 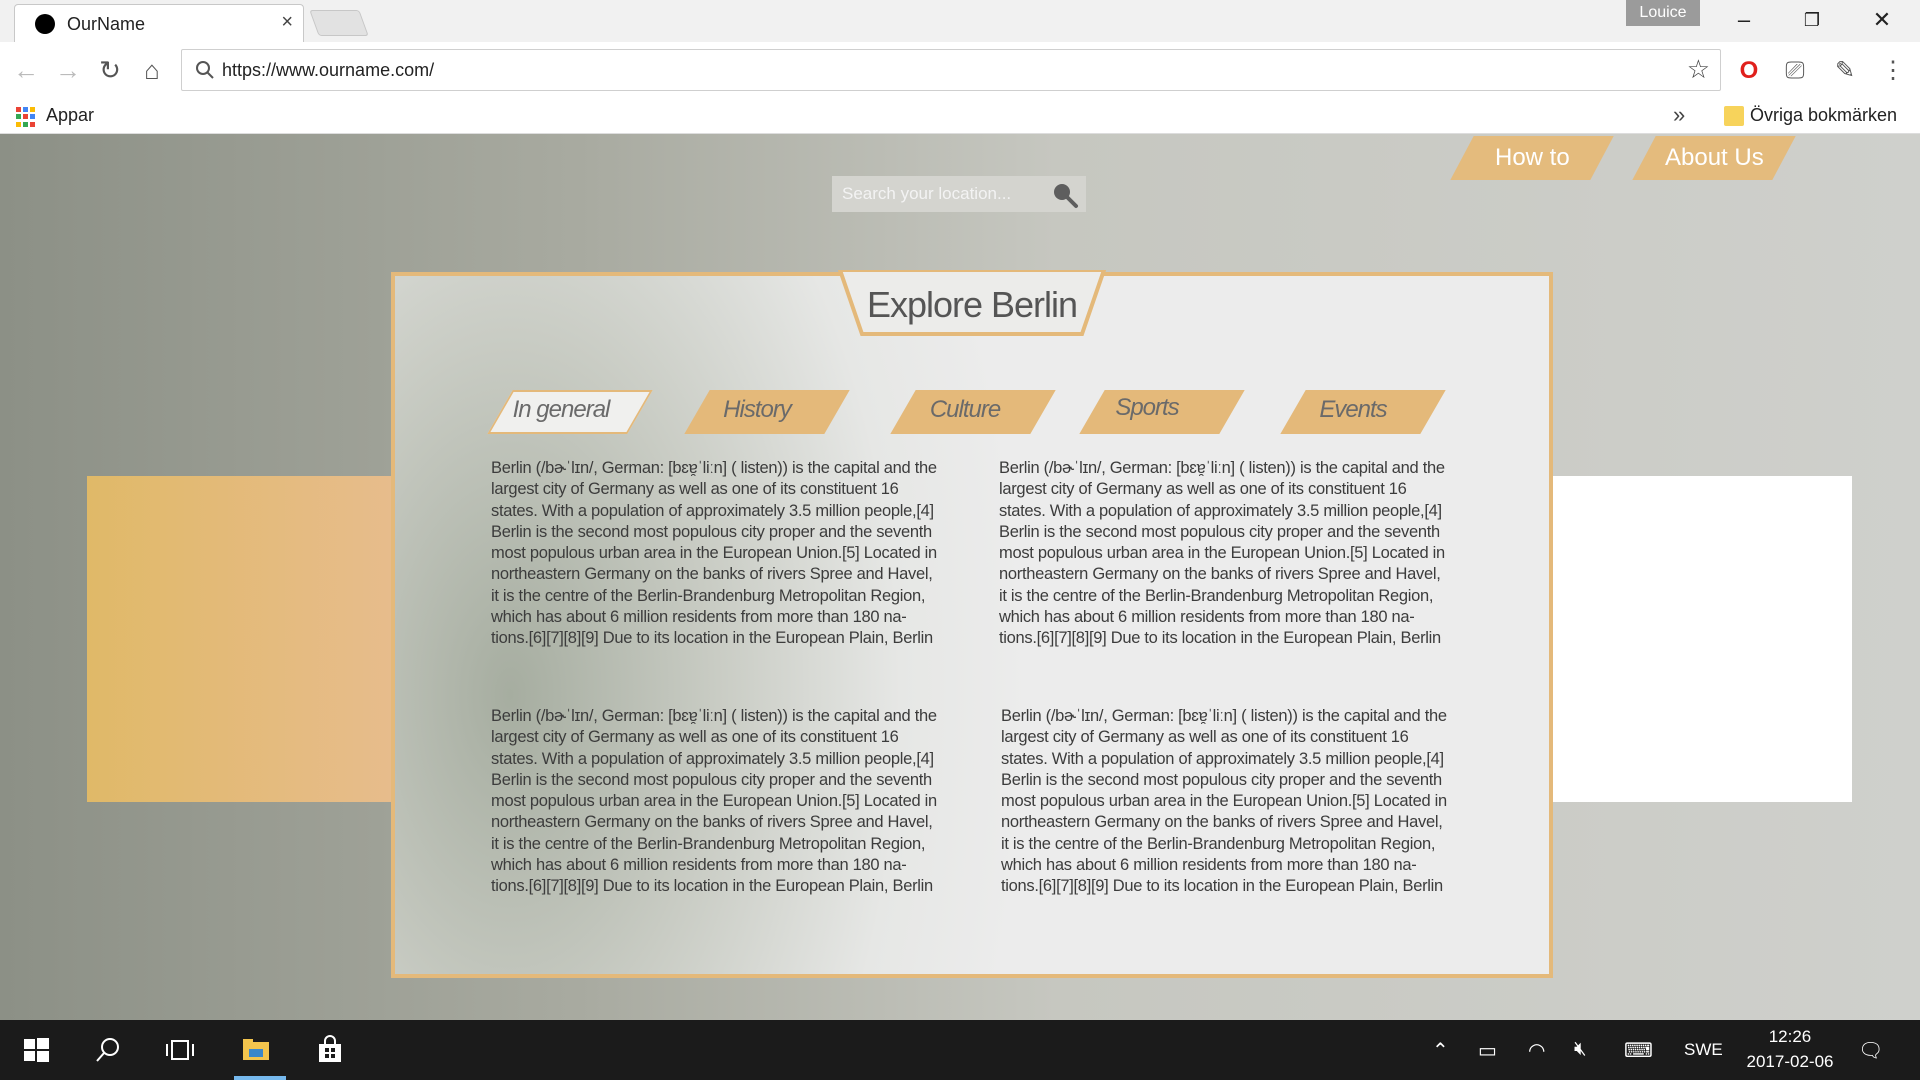 I want to click on tab-in-general, so click(x=570, y=412).